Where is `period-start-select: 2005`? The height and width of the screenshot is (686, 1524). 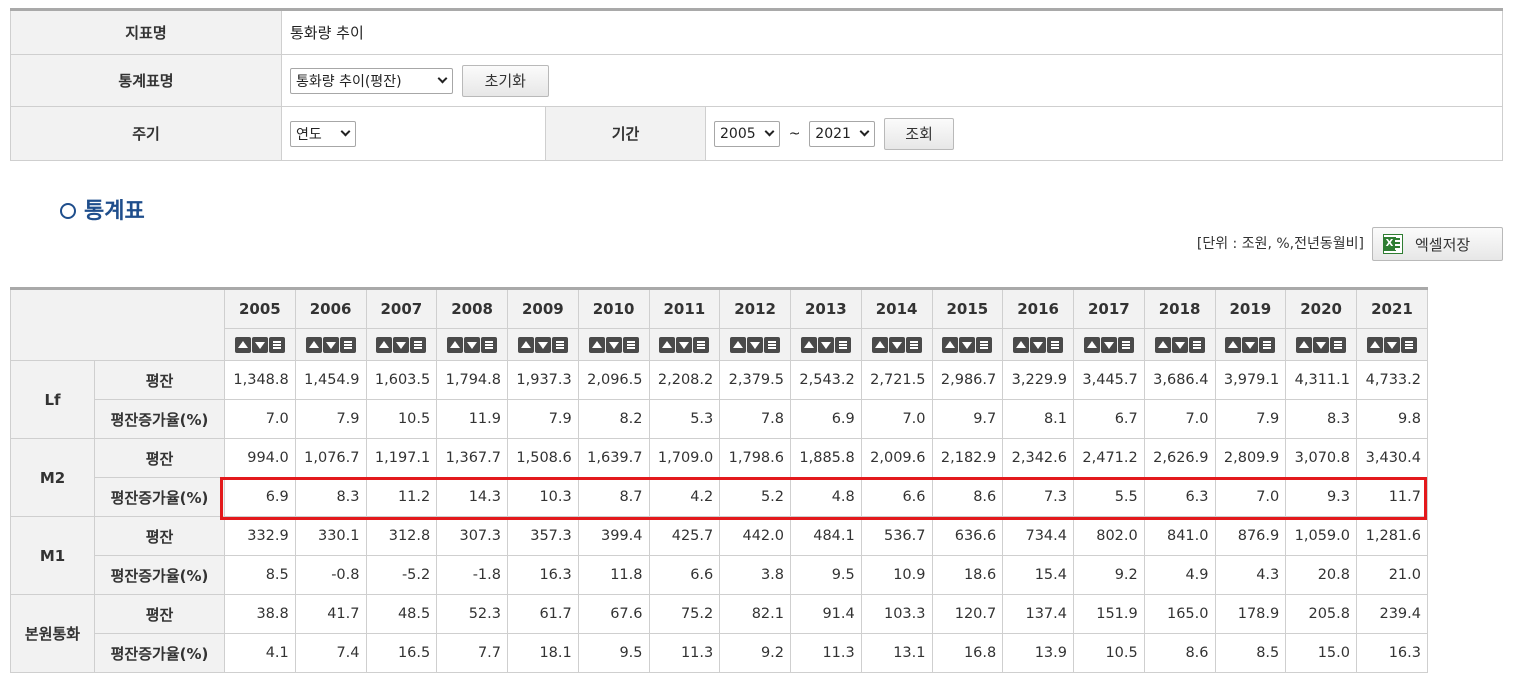 period-start-select: 2005 is located at coordinates (747, 133).